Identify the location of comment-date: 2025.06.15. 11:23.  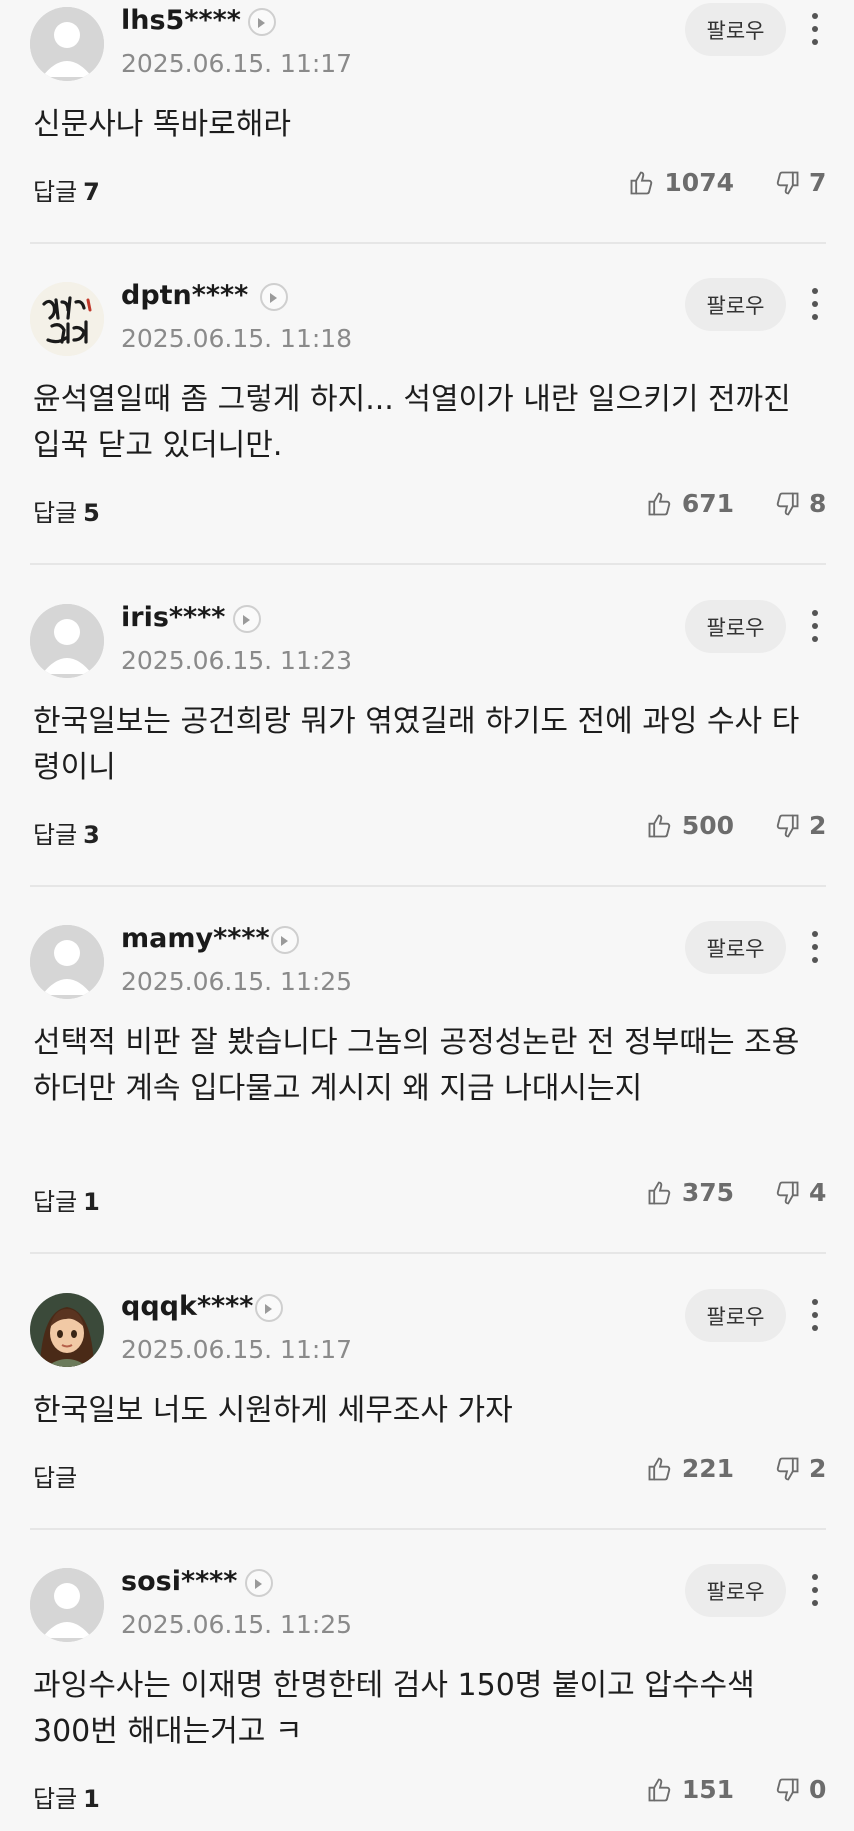
(237, 660).